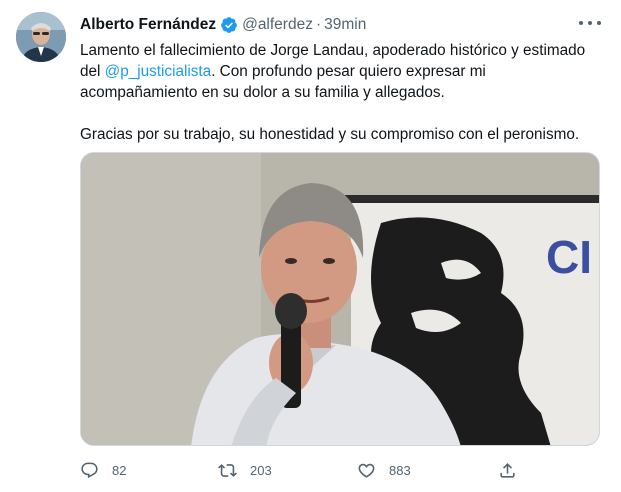 The height and width of the screenshot is (492, 621). I want to click on reply-button: 82, so click(103, 470).